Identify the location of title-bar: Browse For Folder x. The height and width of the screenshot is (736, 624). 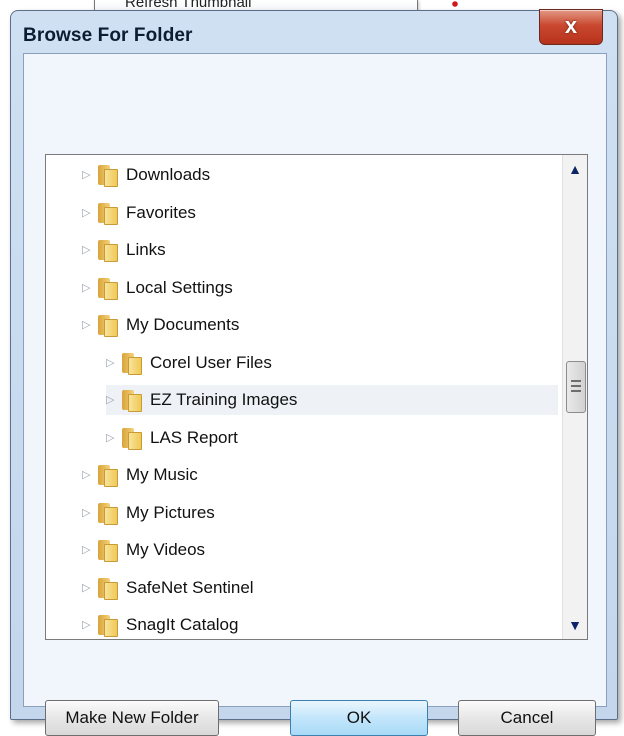
(314, 30).